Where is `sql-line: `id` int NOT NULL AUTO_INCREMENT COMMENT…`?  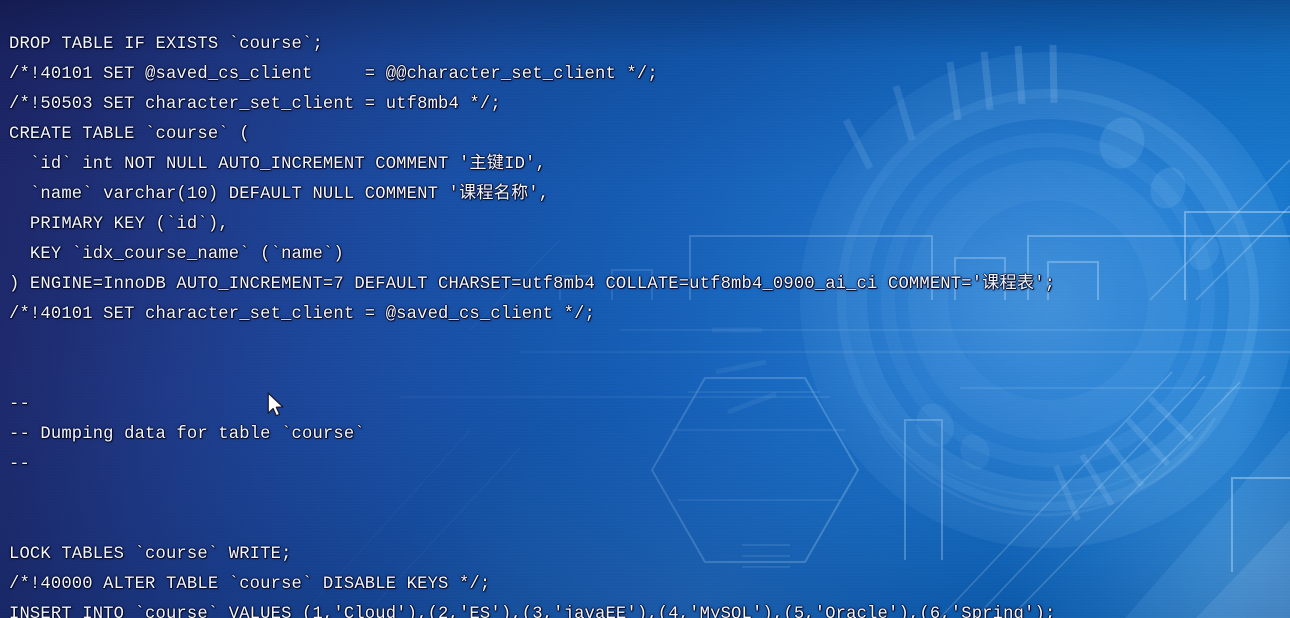
sql-line: `id` int NOT NULL AUTO_INCREMENT COMMENT… is located at coordinates (277, 165).